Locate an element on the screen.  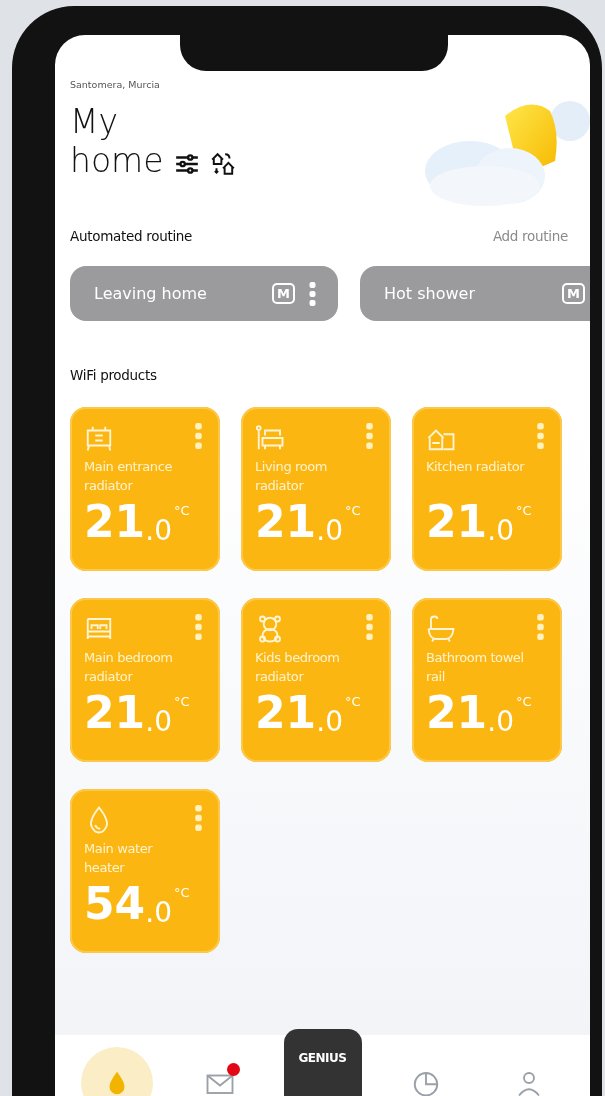
product-name: Main entrance radiator is located at coordinates (128, 476).